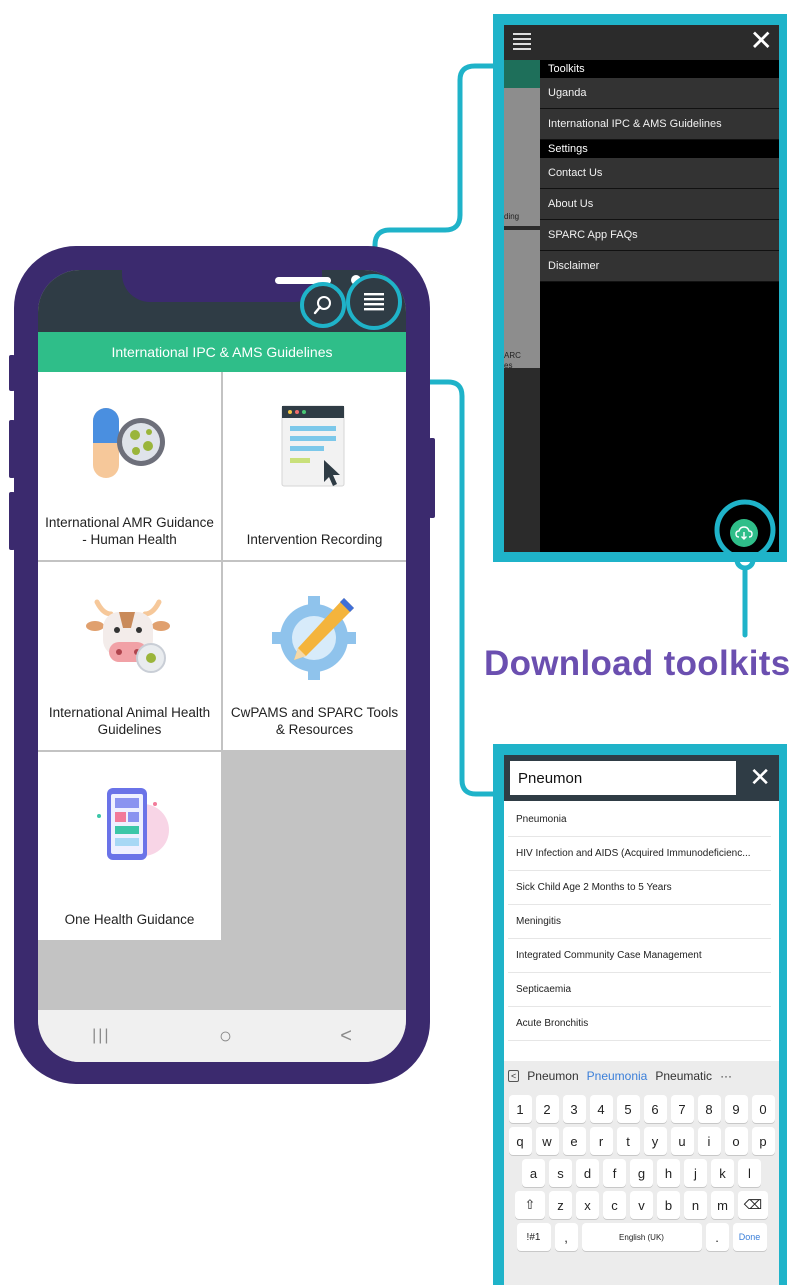 This screenshot has width=810, height=1285. I want to click on recent-apps-button: |||, so click(101, 1036).